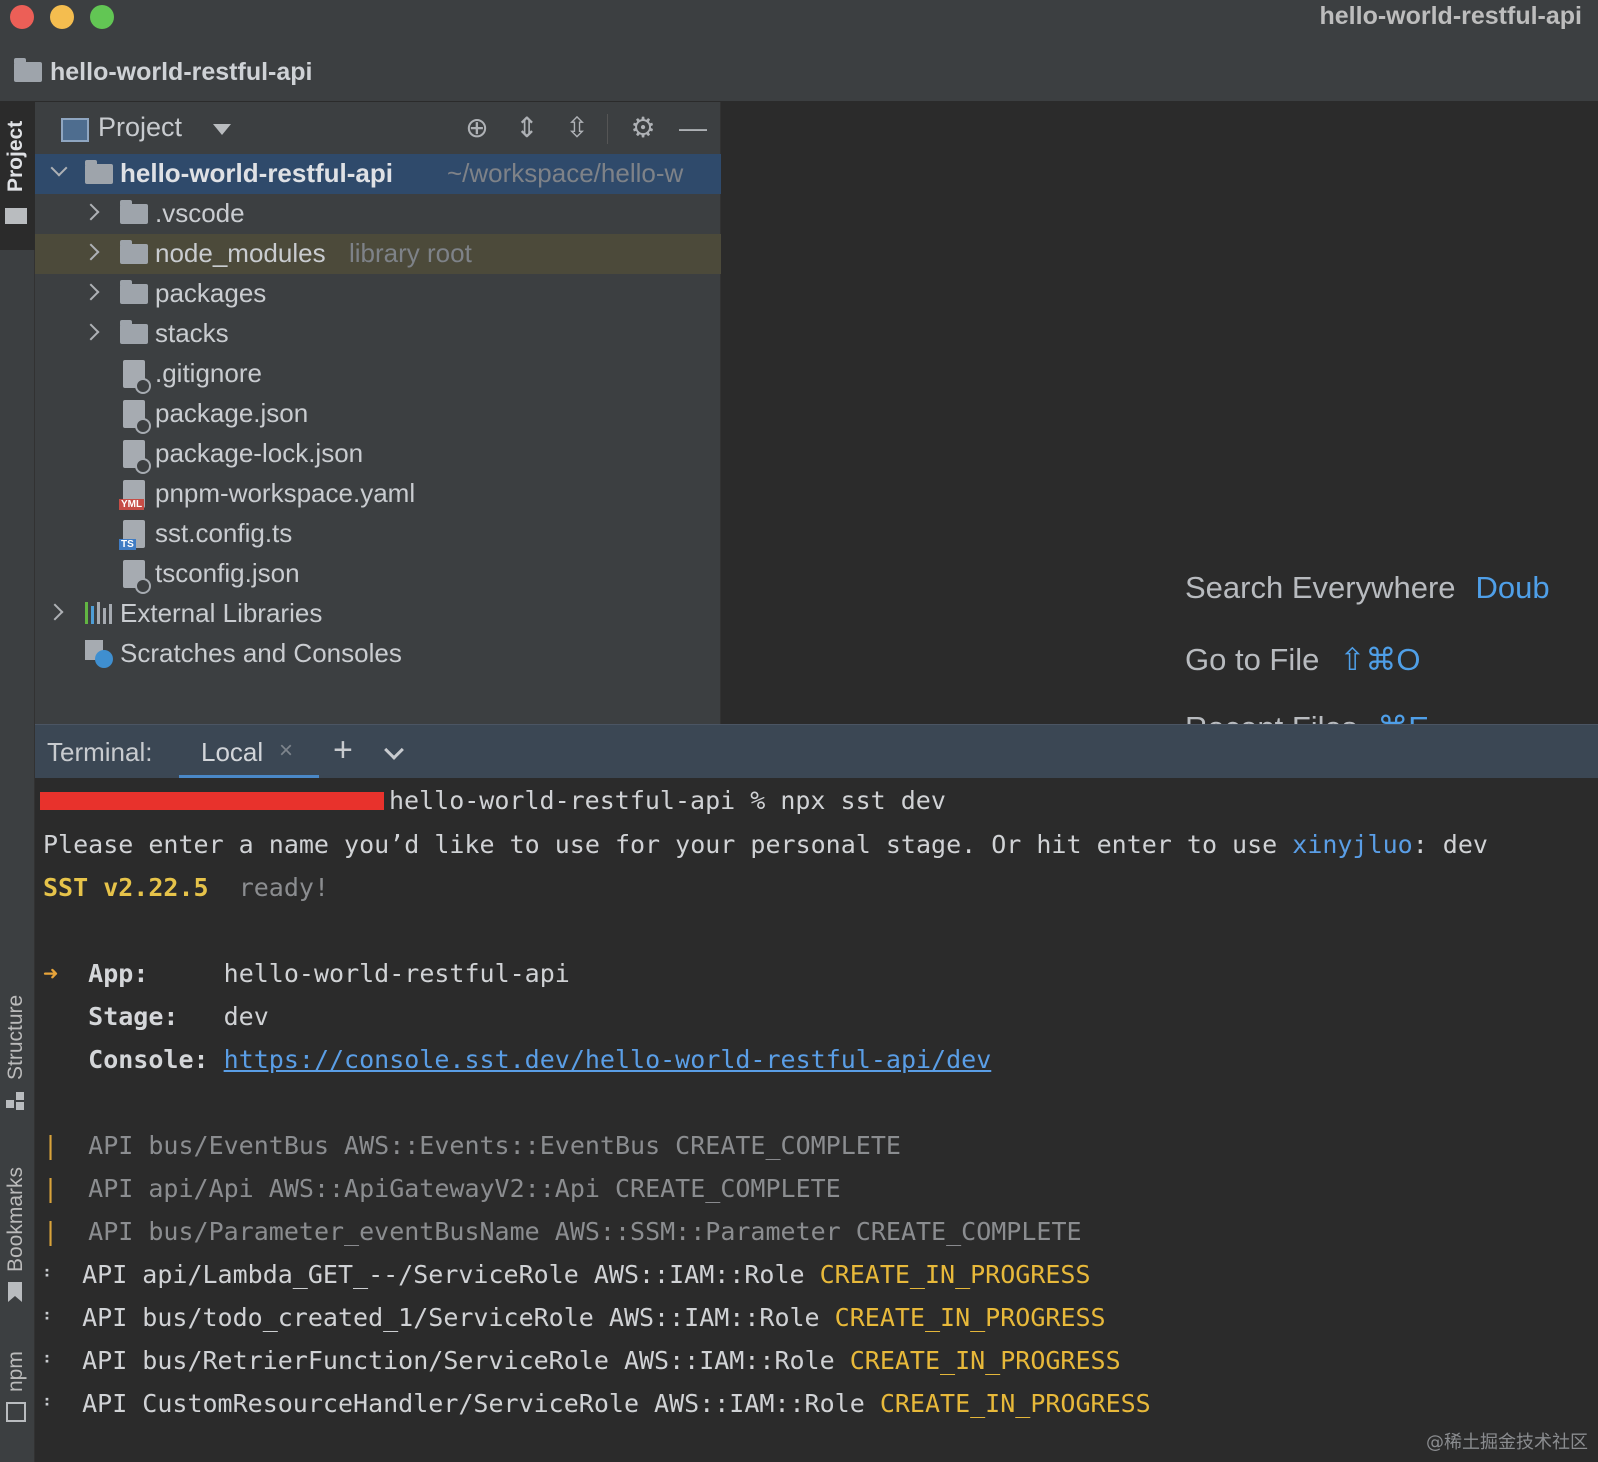  What do you see at coordinates (200, 213) in the screenshot?
I see `tree-item-label: .vscode` at bounding box center [200, 213].